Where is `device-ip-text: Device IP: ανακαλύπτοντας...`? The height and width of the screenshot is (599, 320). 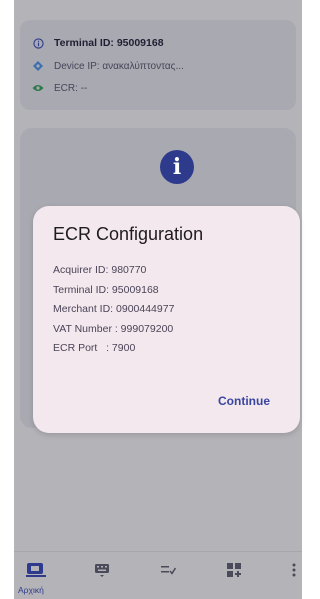 device-ip-text: Device IP: ανακαλύπτοντας... is located at coordinates (119, 66).